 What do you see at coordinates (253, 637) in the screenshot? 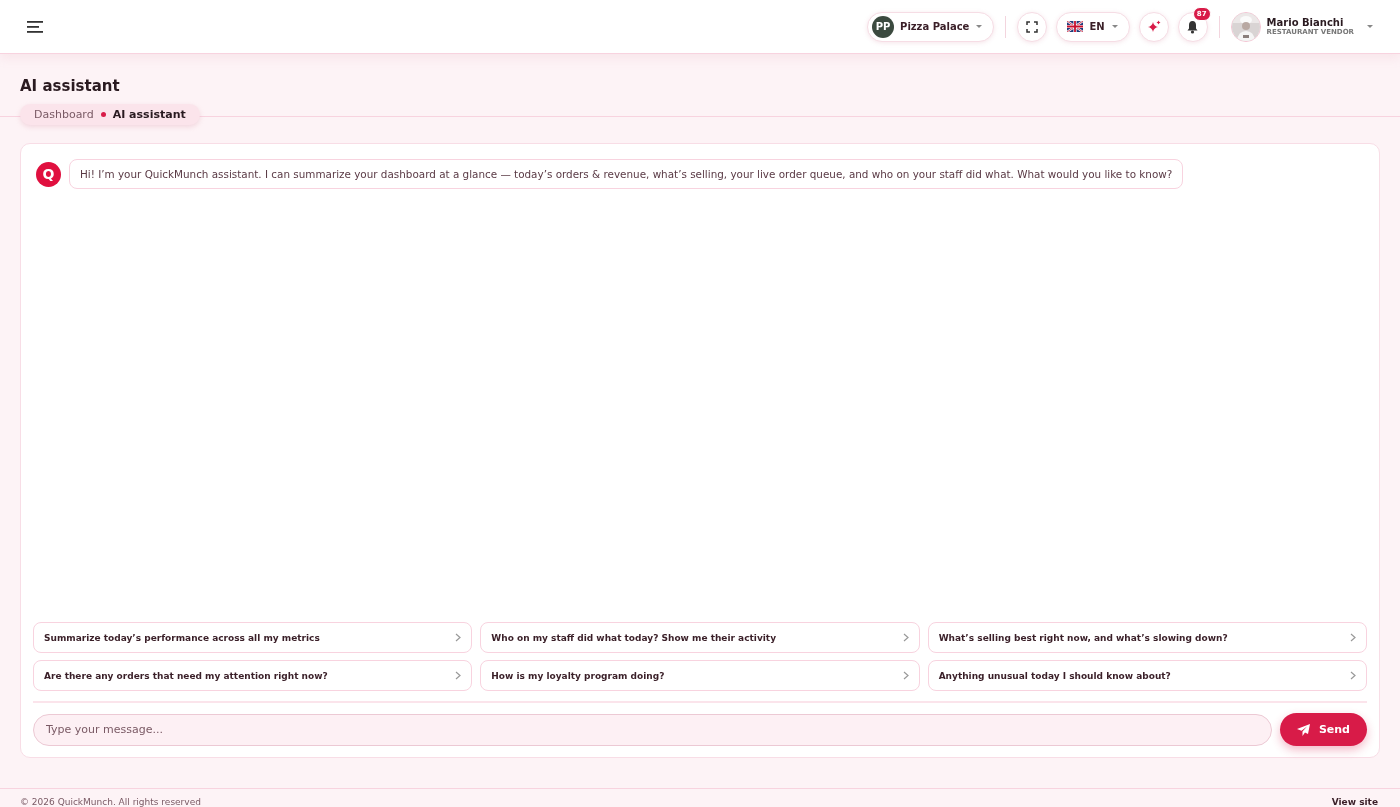
I see `suggestion-button: Summarize today’s performance across all my metrics` at bounding box center [253, 637].